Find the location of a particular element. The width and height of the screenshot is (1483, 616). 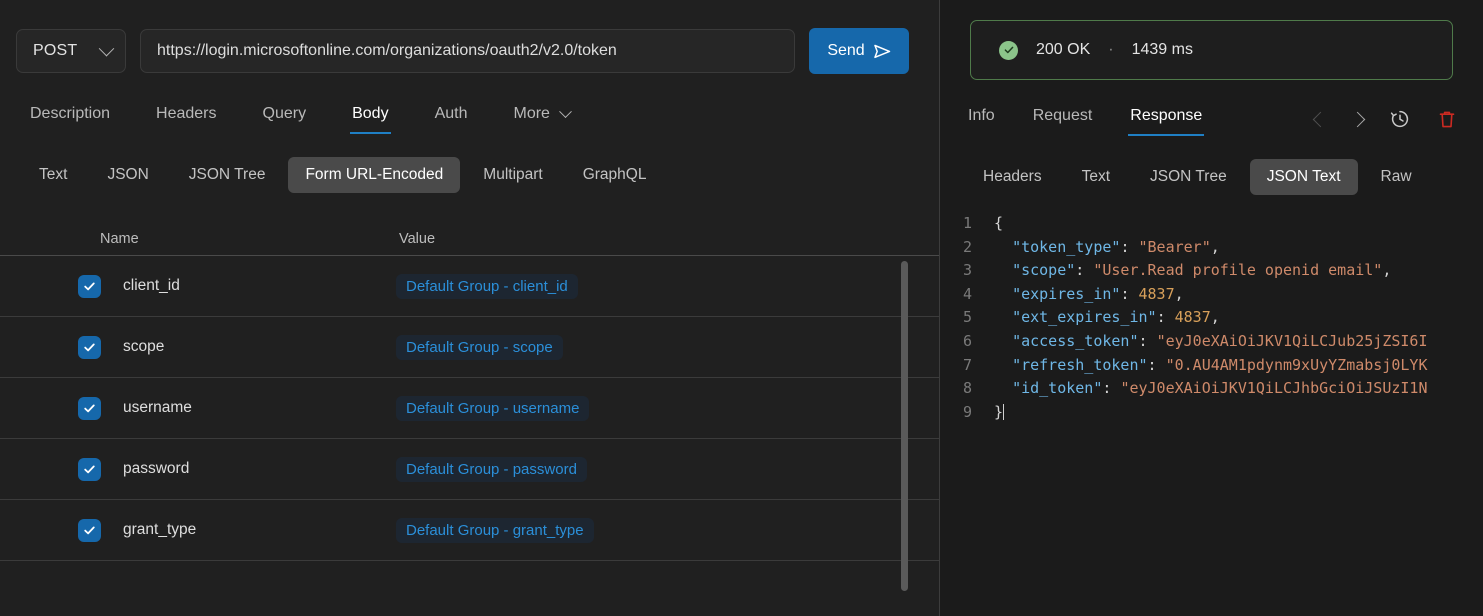

line-number: 1 is located at coordinates (967, 223).